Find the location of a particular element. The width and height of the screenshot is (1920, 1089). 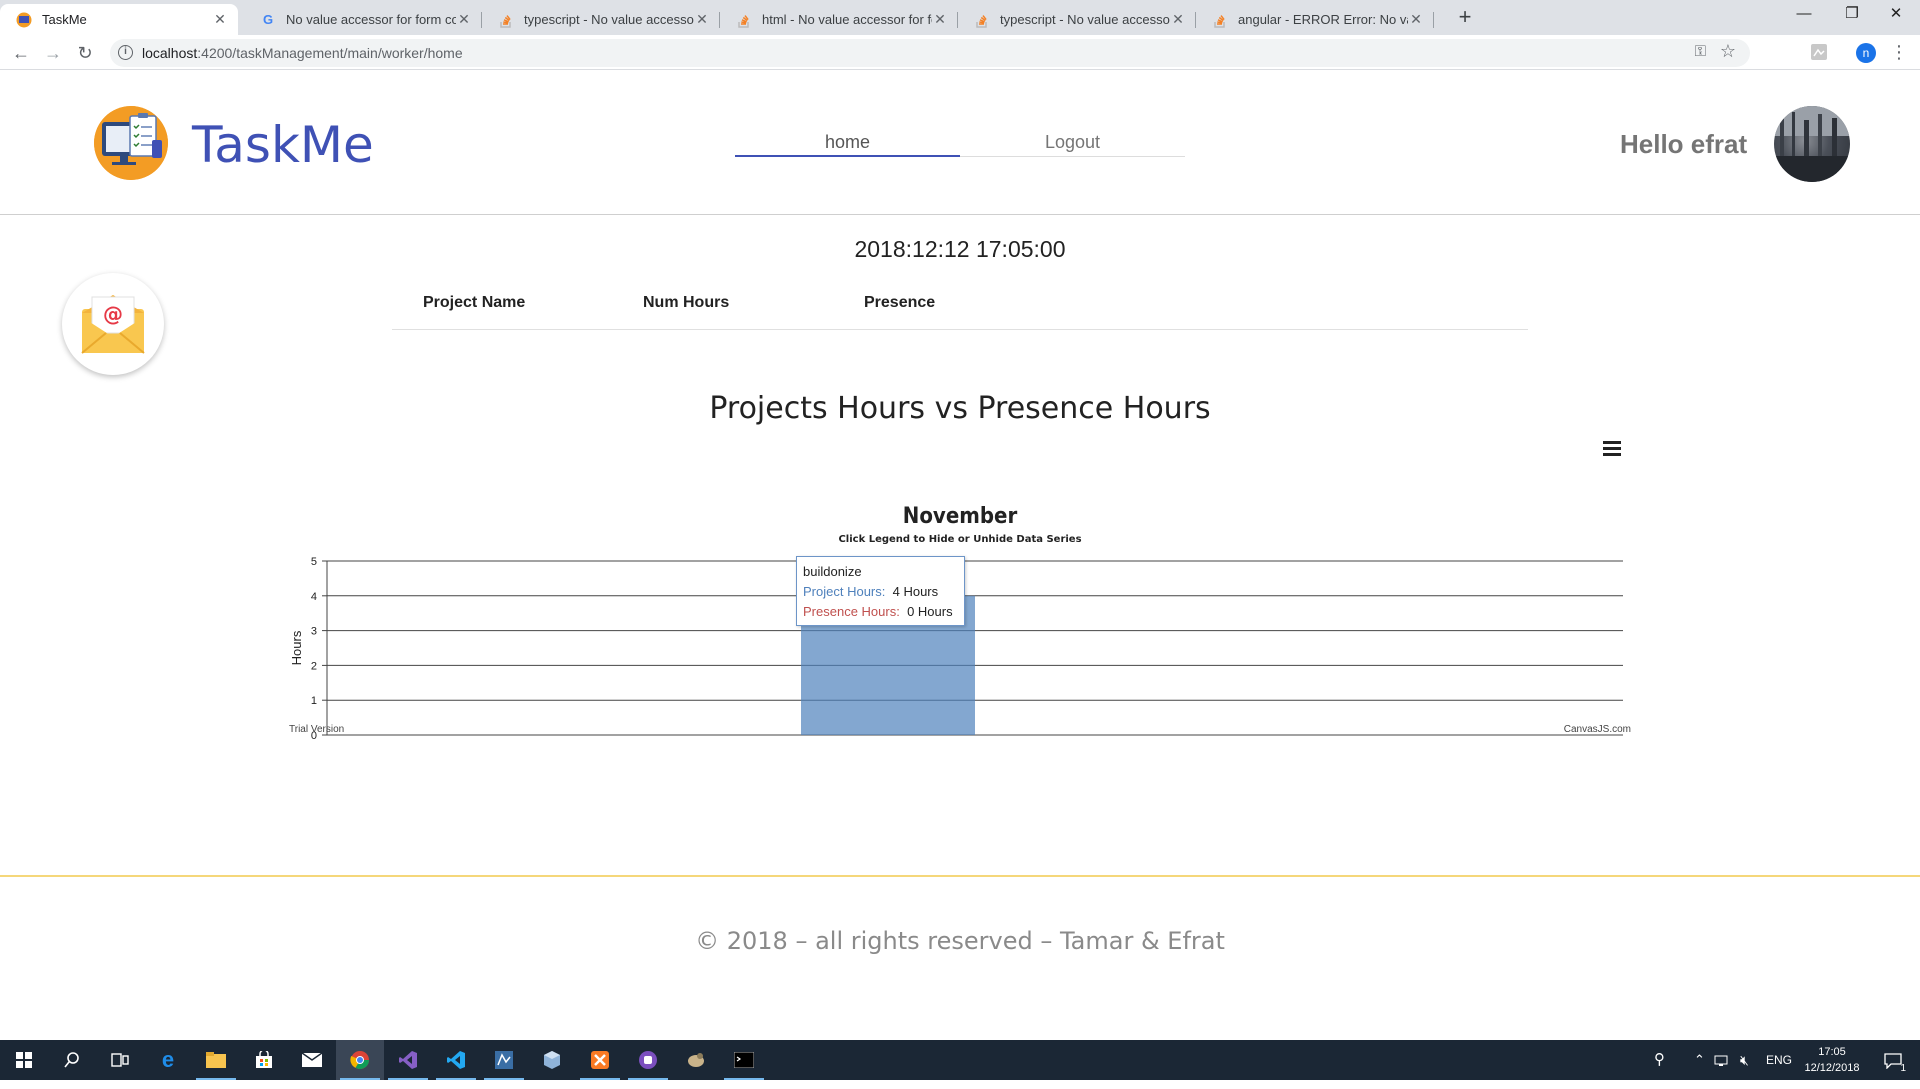

notification-count: 1 is located at coordinates (1903, 1068).